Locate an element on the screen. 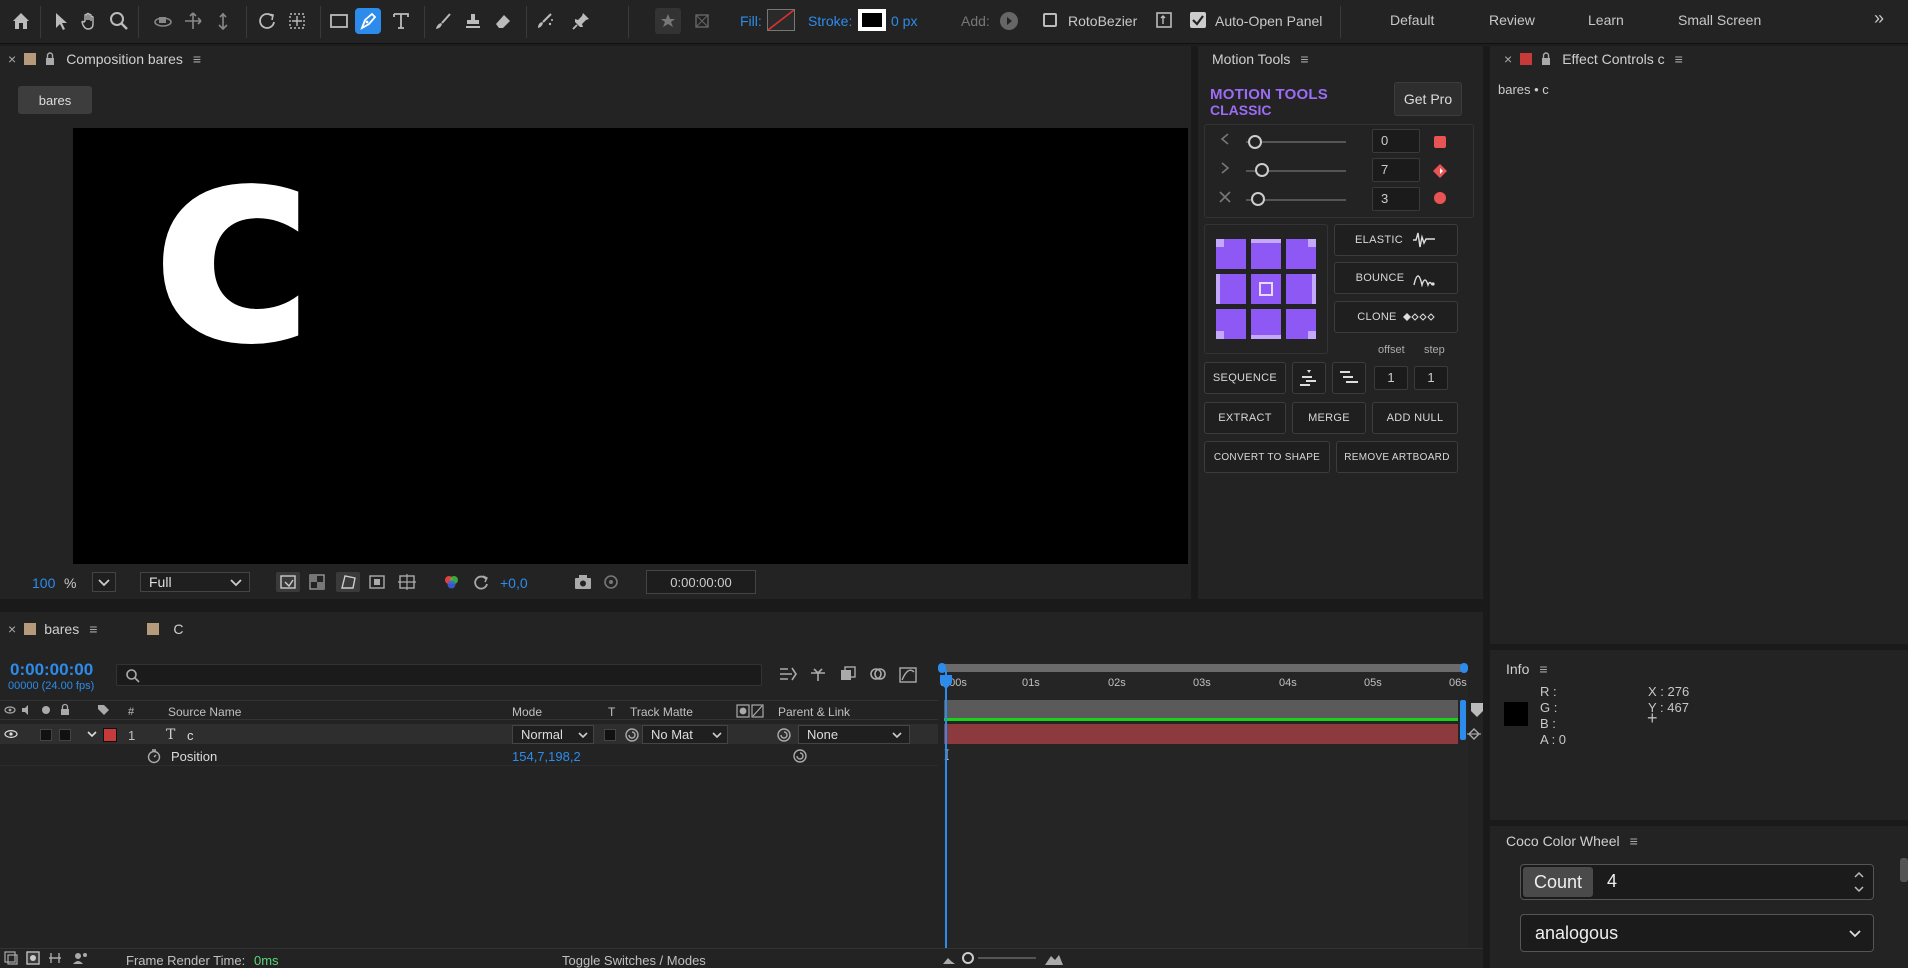 Image resolution: width=1908 pixels, height=968 pixels. stagger-layers-icon is located at coordinates (1349, 378).